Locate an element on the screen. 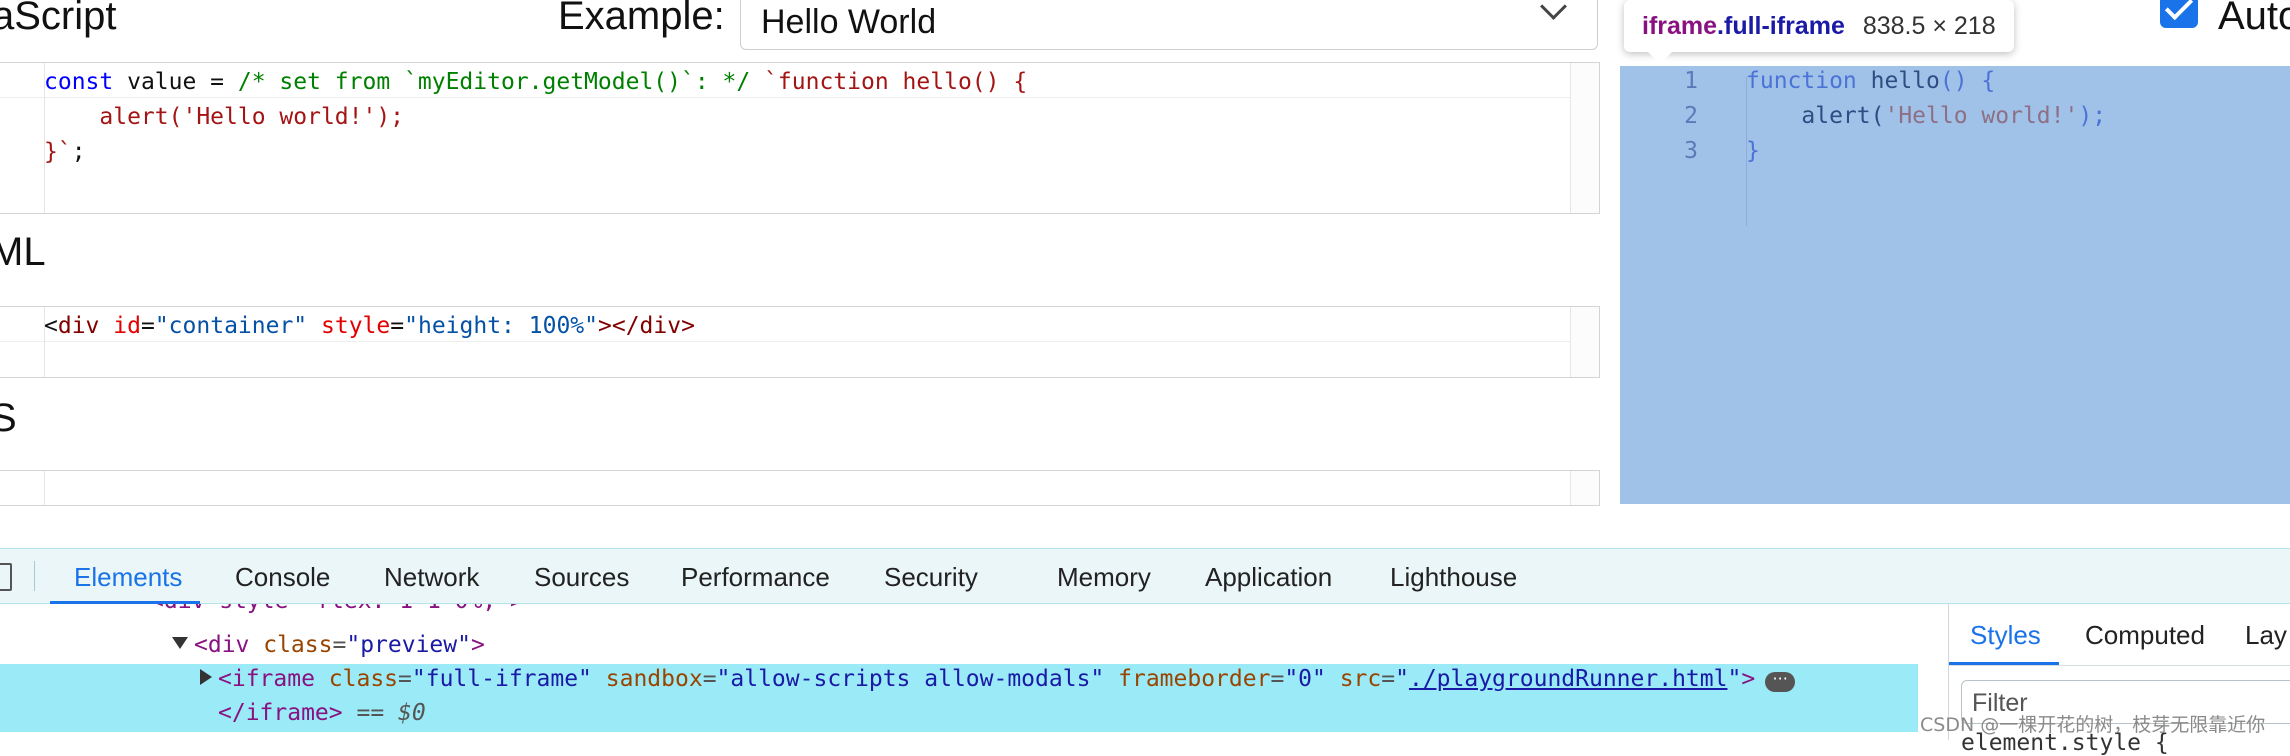 The height and width of the screenshot is (756, 2290). line-number: 2 is located at coordinates (1691, 116).